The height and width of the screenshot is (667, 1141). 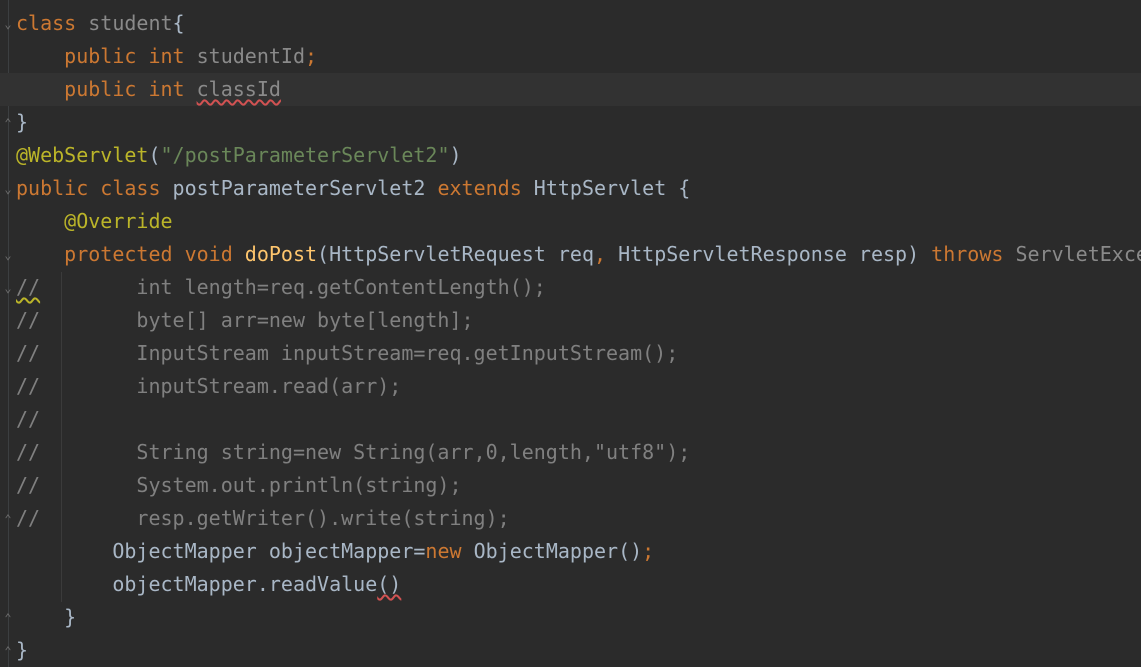 I want to click on code-token: ObjectMapper(), so click(x=558, y=551).